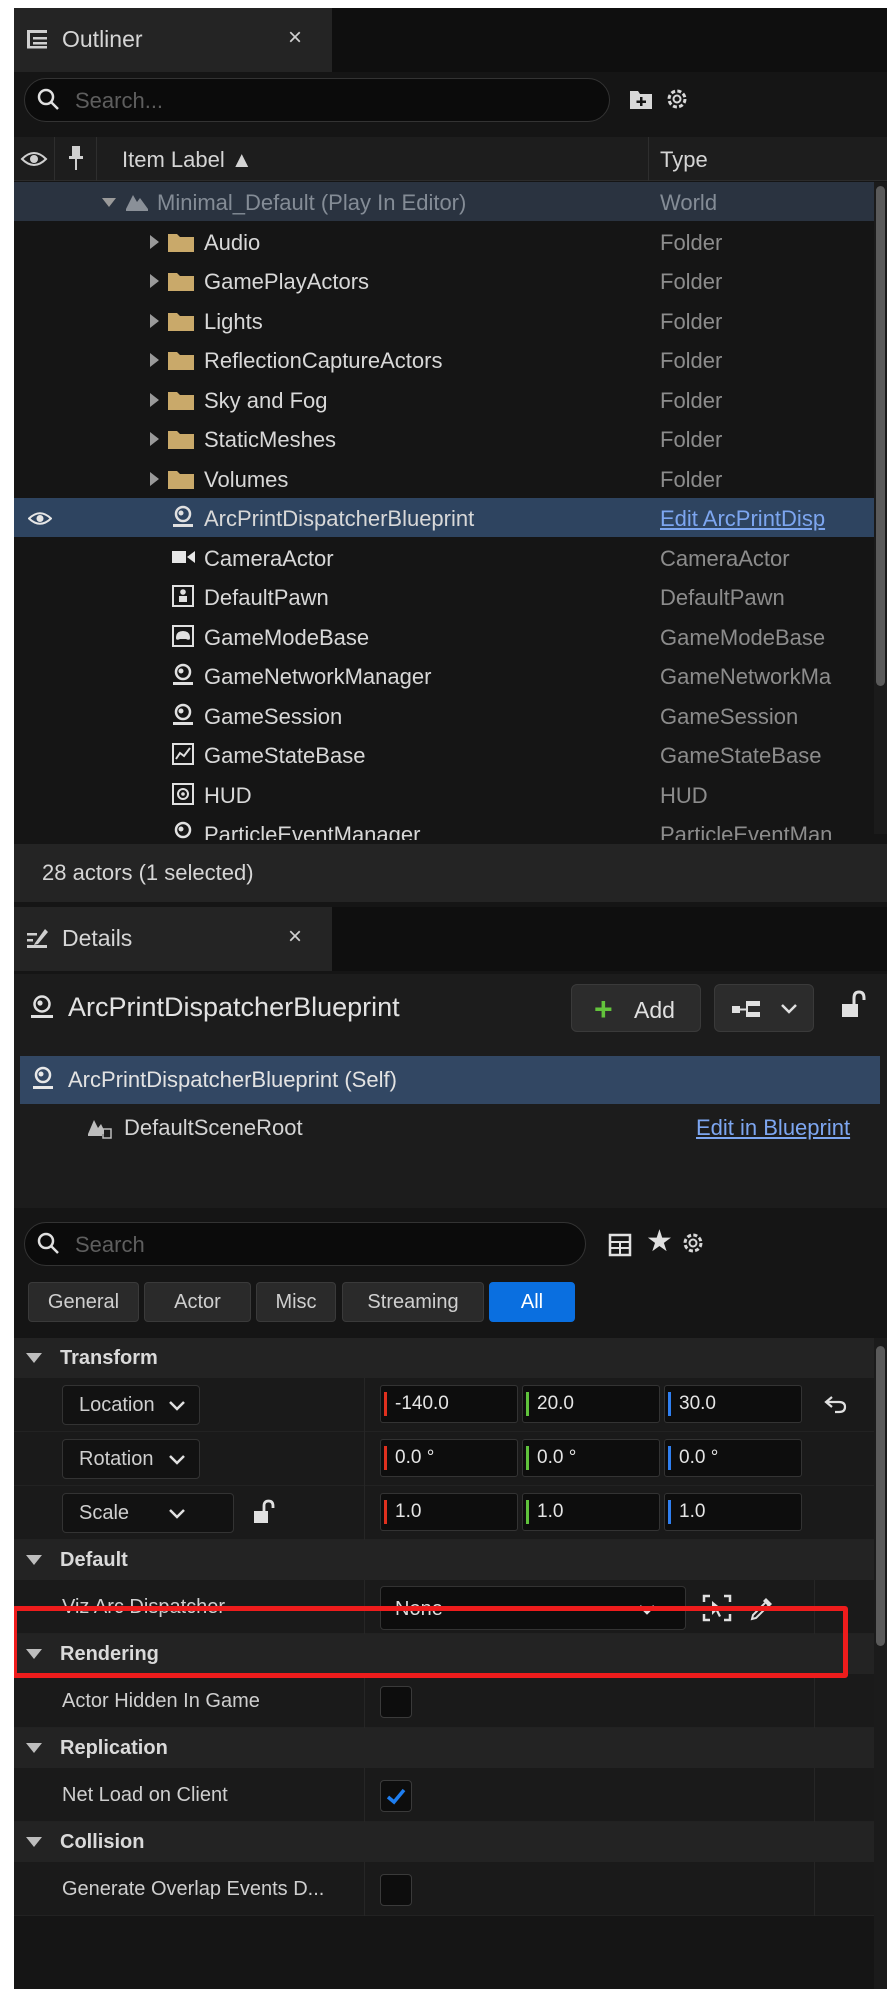 The image size is (887, 1989). What do you see at coordinates (104, 1513) in the screenshot?
I see `scale-label: Scale` at bounding box center [104, 1513].